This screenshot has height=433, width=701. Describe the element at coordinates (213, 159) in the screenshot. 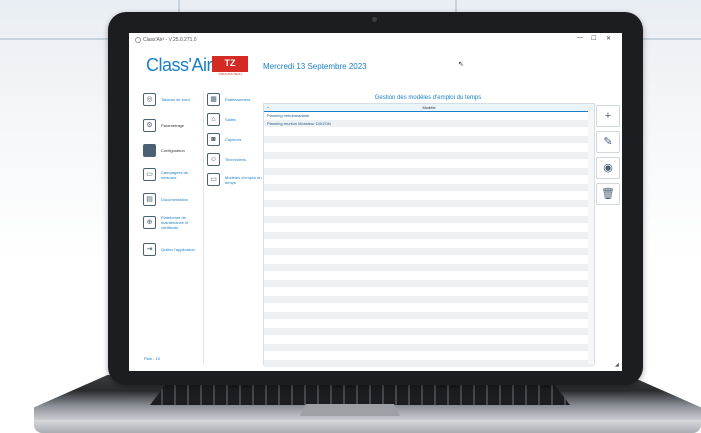

I see `technician-icon: ☺` at that location.